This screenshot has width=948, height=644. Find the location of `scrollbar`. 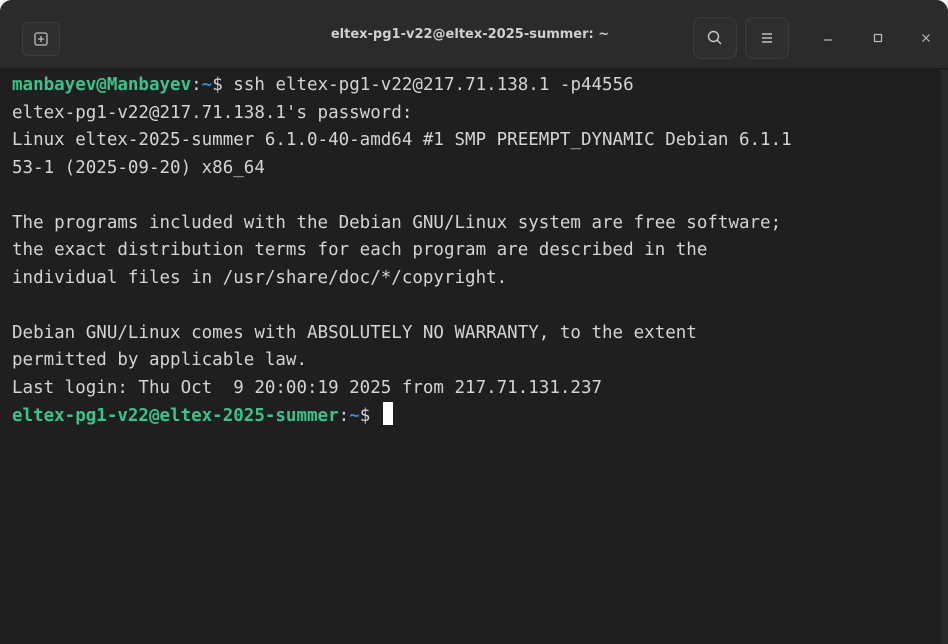

scrollbar is located at coordinates (944, 357).